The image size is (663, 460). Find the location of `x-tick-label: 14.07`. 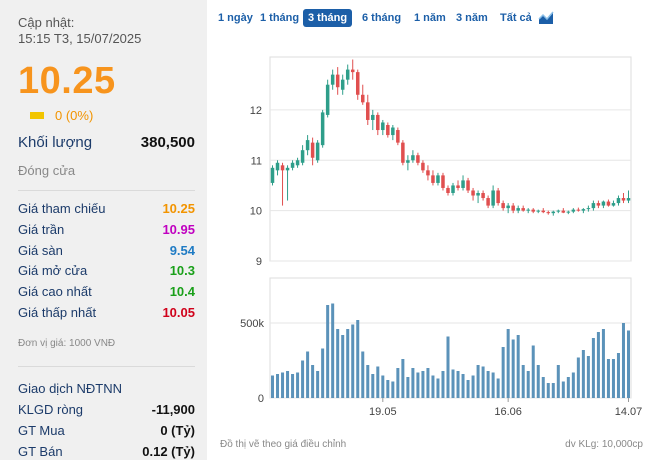

x-tick-label: 14.07 is located at coordinates (629, 412).